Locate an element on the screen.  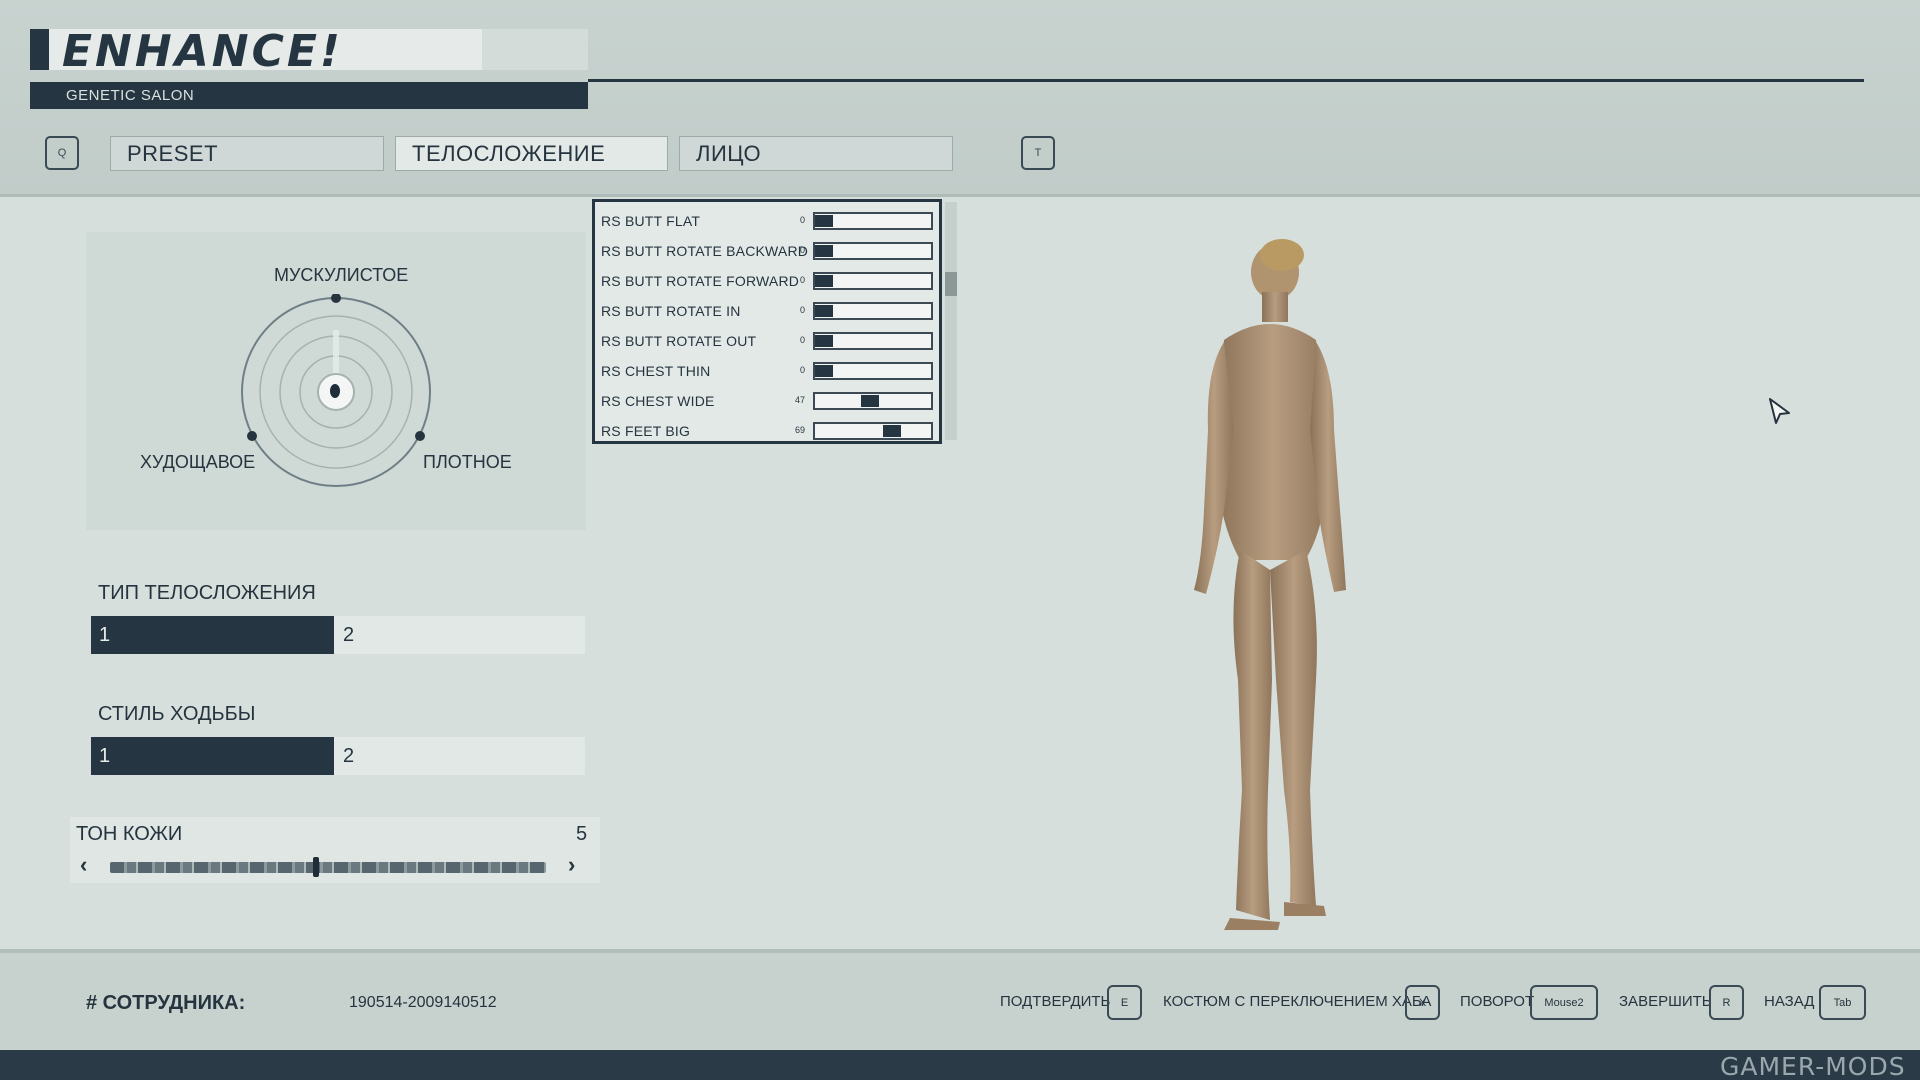
logo-accent-bar is located at coordinates (39, 49).